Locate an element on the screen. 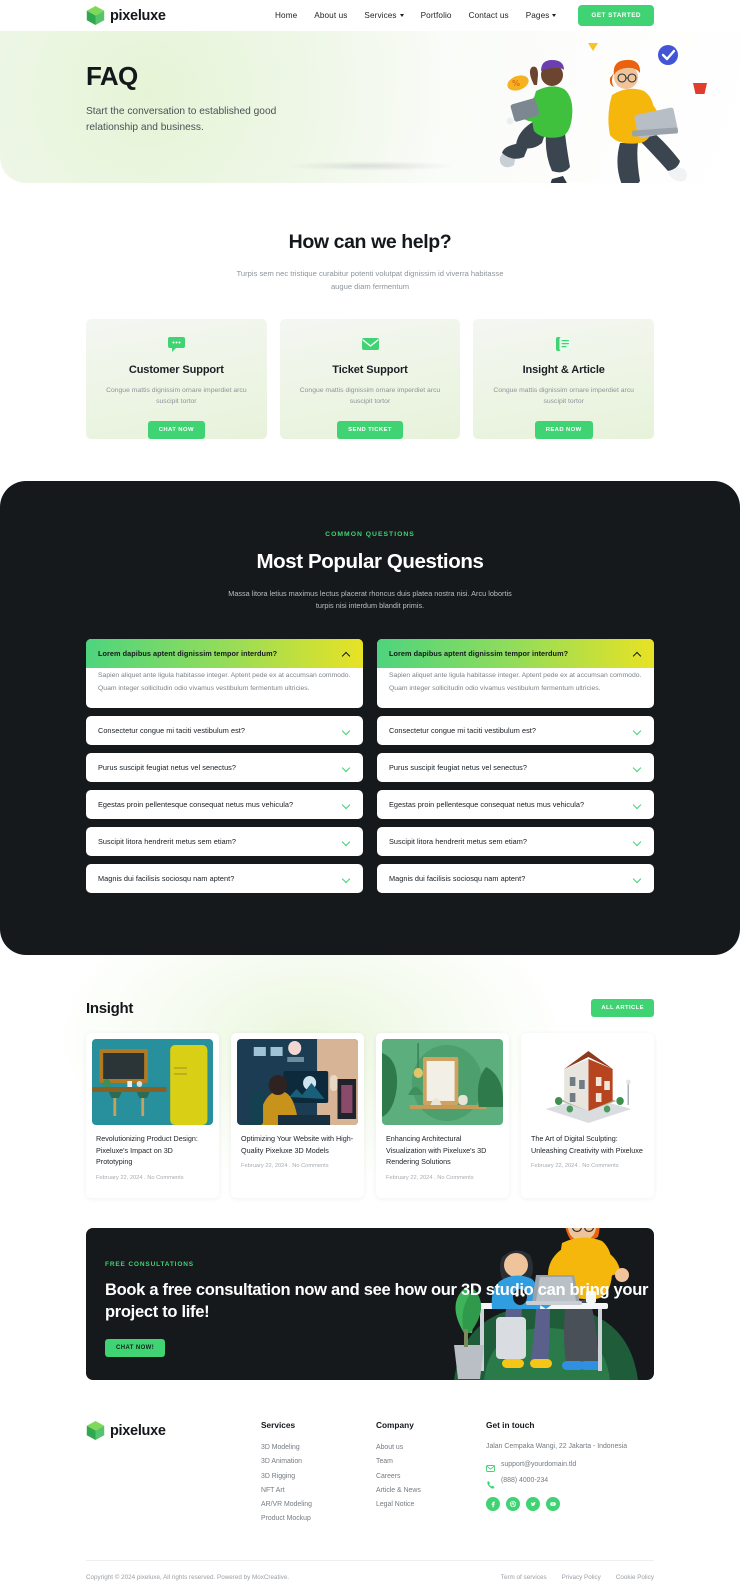  get-started-button: GET STARTED is located at coordinates (616, 15).